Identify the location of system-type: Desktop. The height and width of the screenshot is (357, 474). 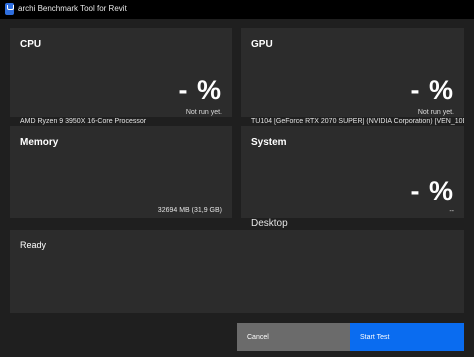
(269, 223).